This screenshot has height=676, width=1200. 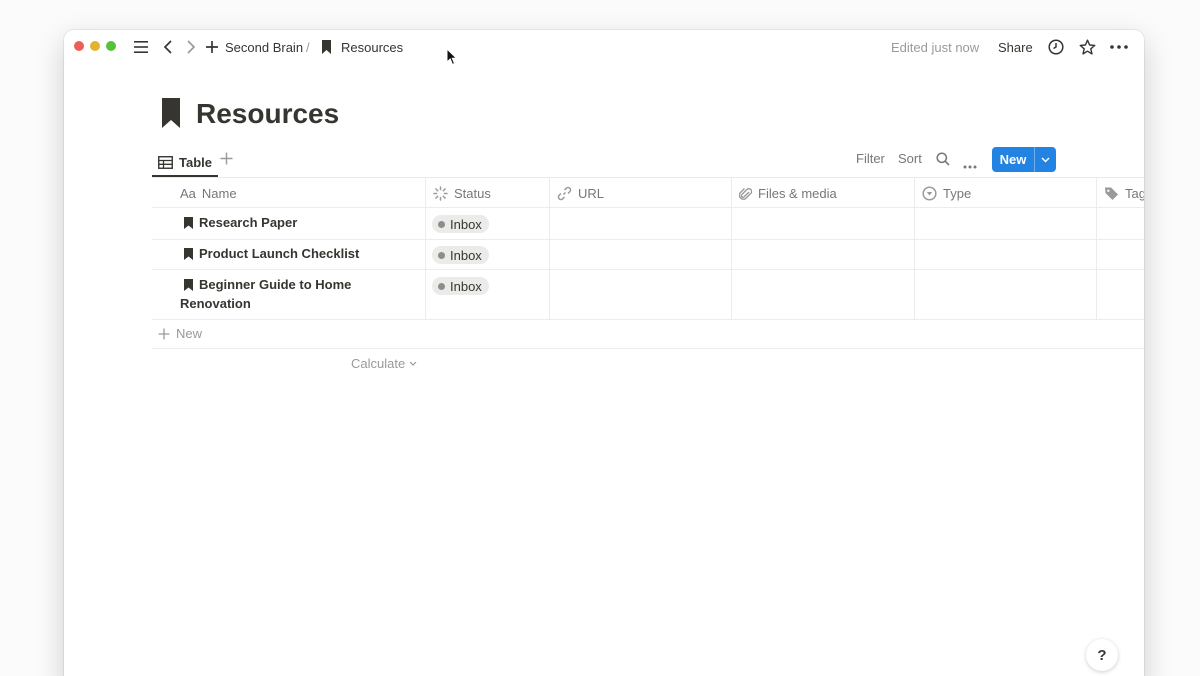 What do you see at coordinates (472, 193) in the screenshot?
I see `column-header-label: Status` at bounding box center [472, 193].